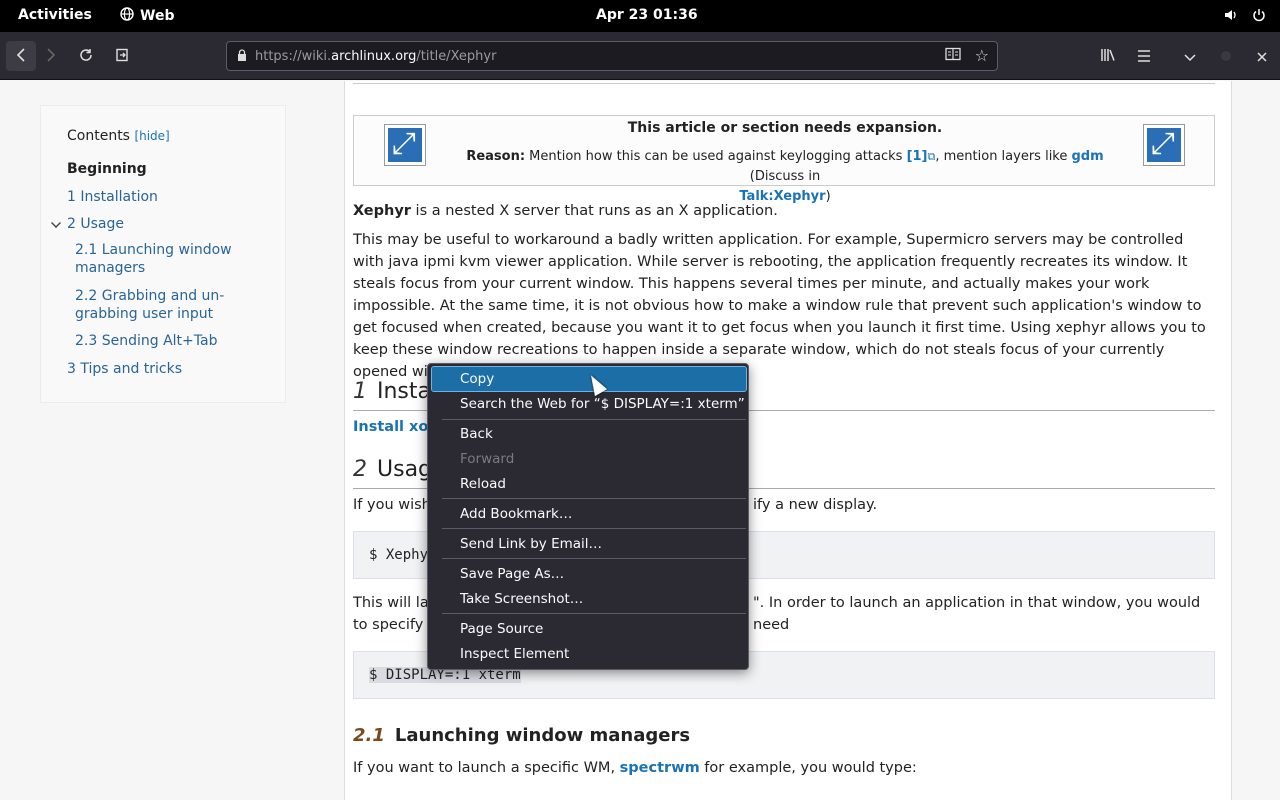 The width and height of the screenshot is (1280, 800). I want to click on system-tray, so click(1245, 17).